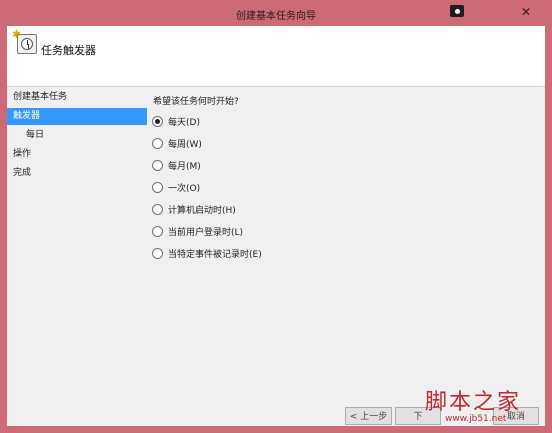 The height and width of the screenshot is (433, 552). What do you see at coordinates (202, 211) in the screenshot?
I see `option-label: 计算机启动时(H)` at bounding box center [202, 211].